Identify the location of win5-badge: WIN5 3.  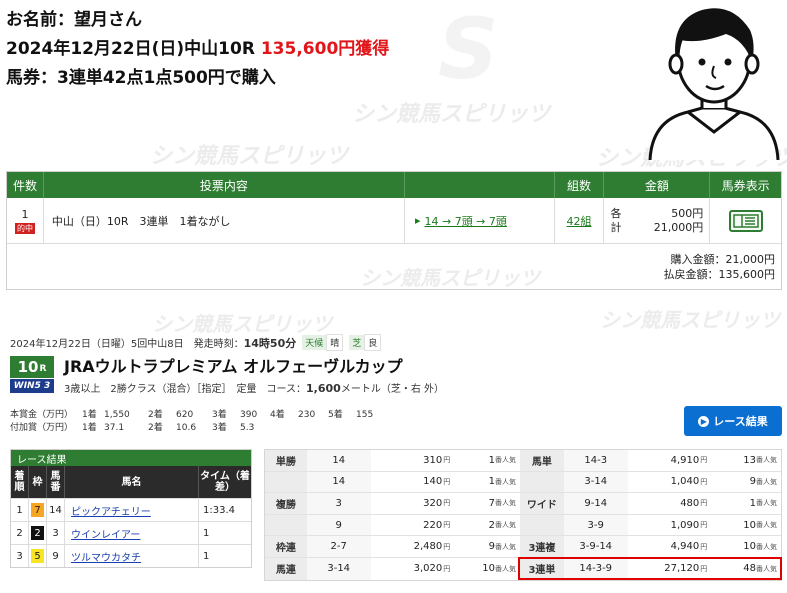
(32, 386).